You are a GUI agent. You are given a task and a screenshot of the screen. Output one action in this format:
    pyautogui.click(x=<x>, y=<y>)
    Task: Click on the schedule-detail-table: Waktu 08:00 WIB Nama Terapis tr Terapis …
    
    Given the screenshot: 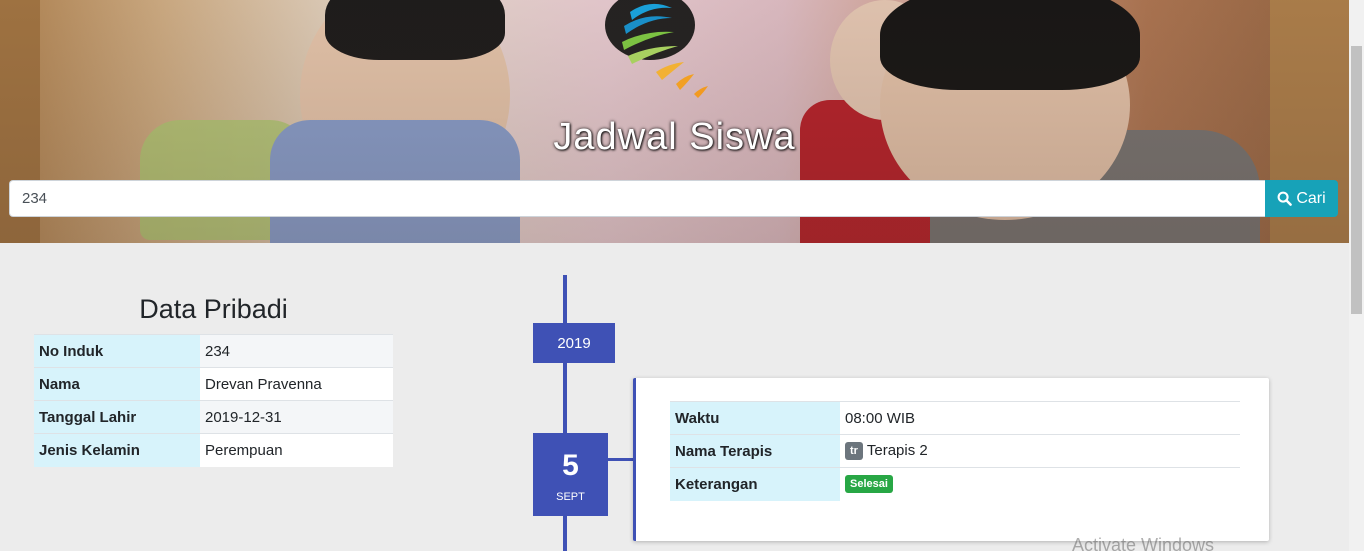 What is the action you would take?
    pyautogui.click(x=955, y=451)
    